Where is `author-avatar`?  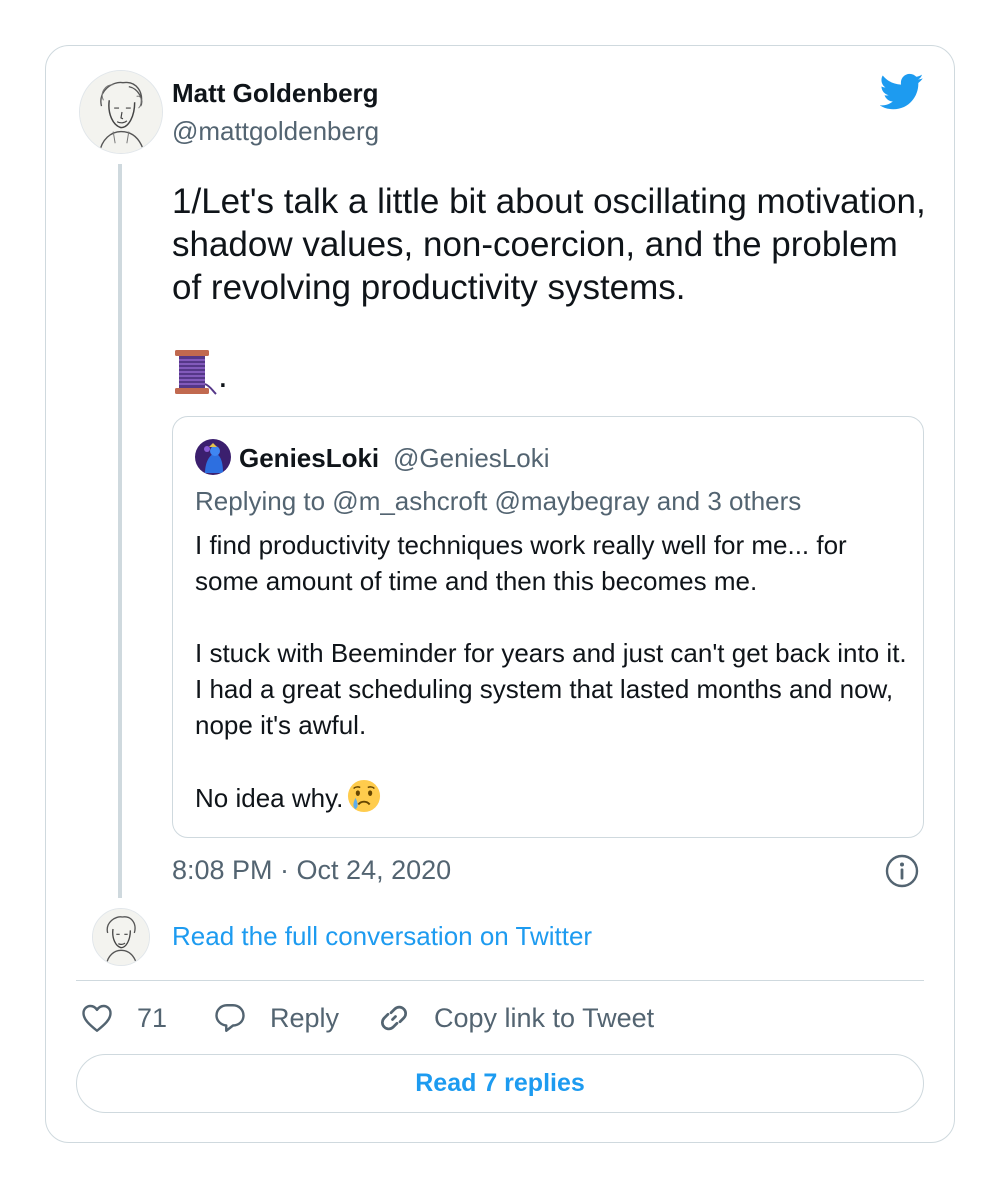
author-avatar is located at coordinates (121, 112).